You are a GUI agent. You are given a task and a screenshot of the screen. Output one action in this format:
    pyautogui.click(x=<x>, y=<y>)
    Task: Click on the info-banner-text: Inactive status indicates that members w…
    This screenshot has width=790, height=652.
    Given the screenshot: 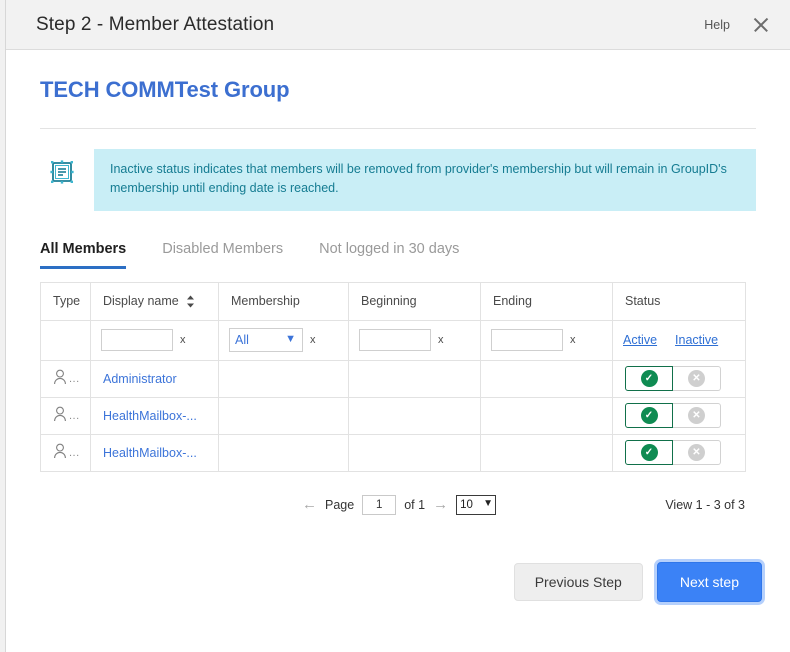 What is the action you would take?
    pyautogui.click(x=425, y=180)
    